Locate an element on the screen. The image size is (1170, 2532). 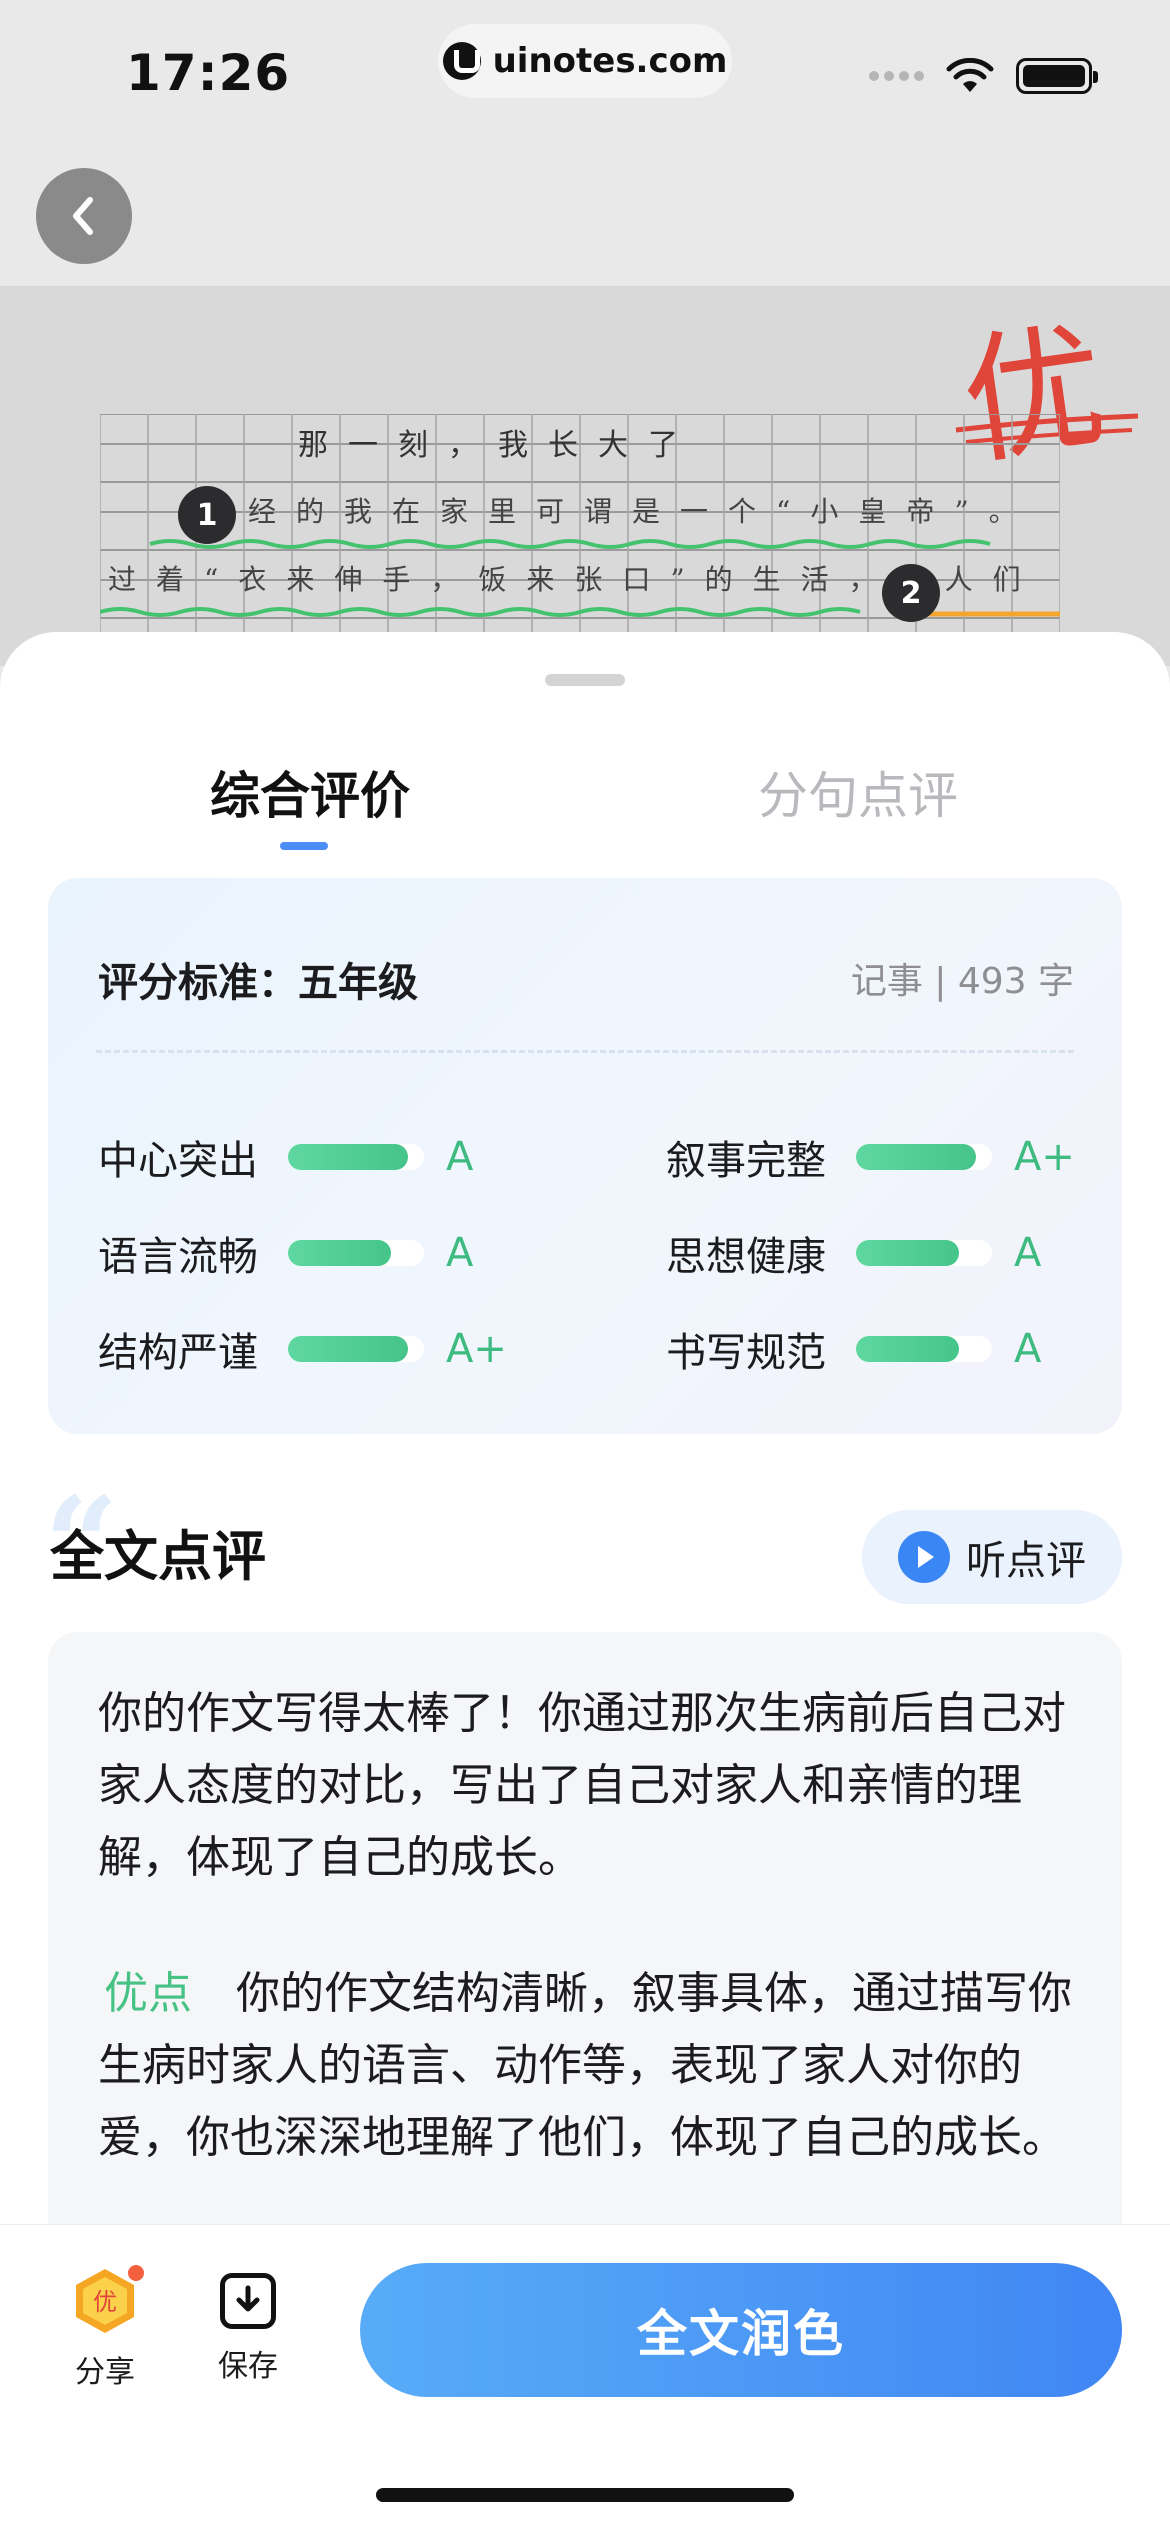
share-badge-text: 优 is located at coordinates (105, 2302).